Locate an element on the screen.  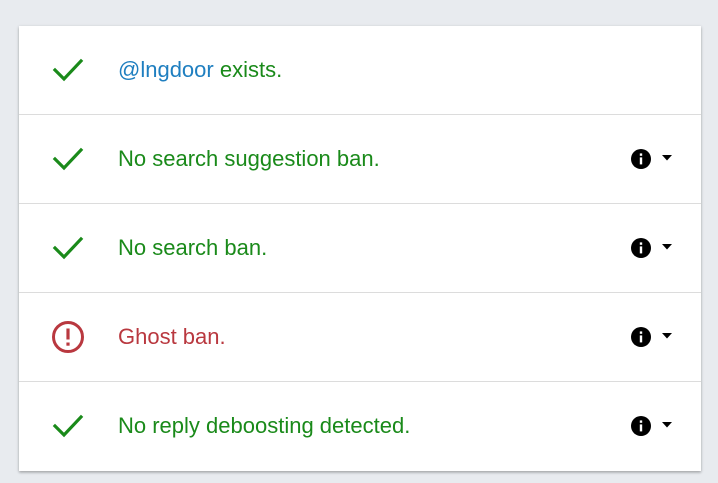
result-text: @lngdoor exists. is located at coordinates (200, 70).